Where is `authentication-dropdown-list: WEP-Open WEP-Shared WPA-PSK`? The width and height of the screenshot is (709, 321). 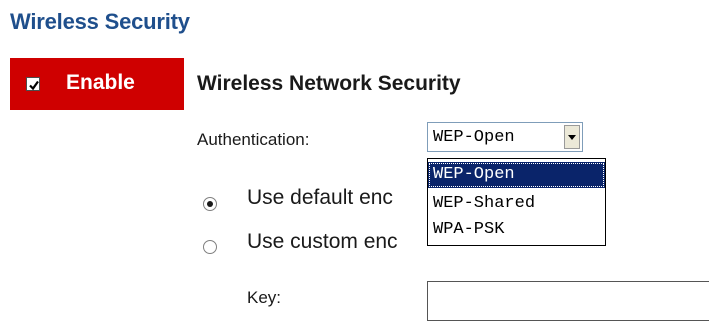 authentication-dropdown-list: WEP-Open WEP-Shared WPA-PSK is located at coordinates (516, 202).